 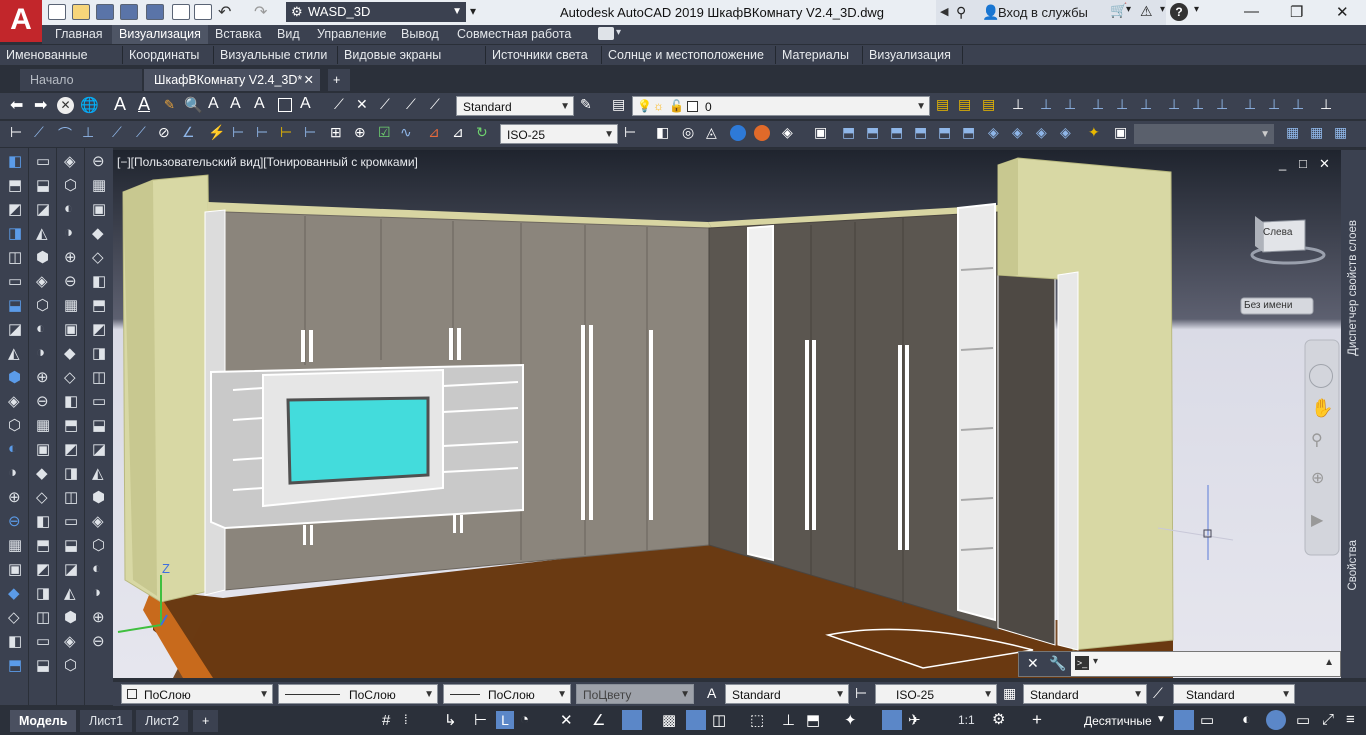 What do you see at coordinates (507, 694) in the screenshot?
I see `lineweight-dropdown: ПоСлою ▼` at bounding box center [507, 694].